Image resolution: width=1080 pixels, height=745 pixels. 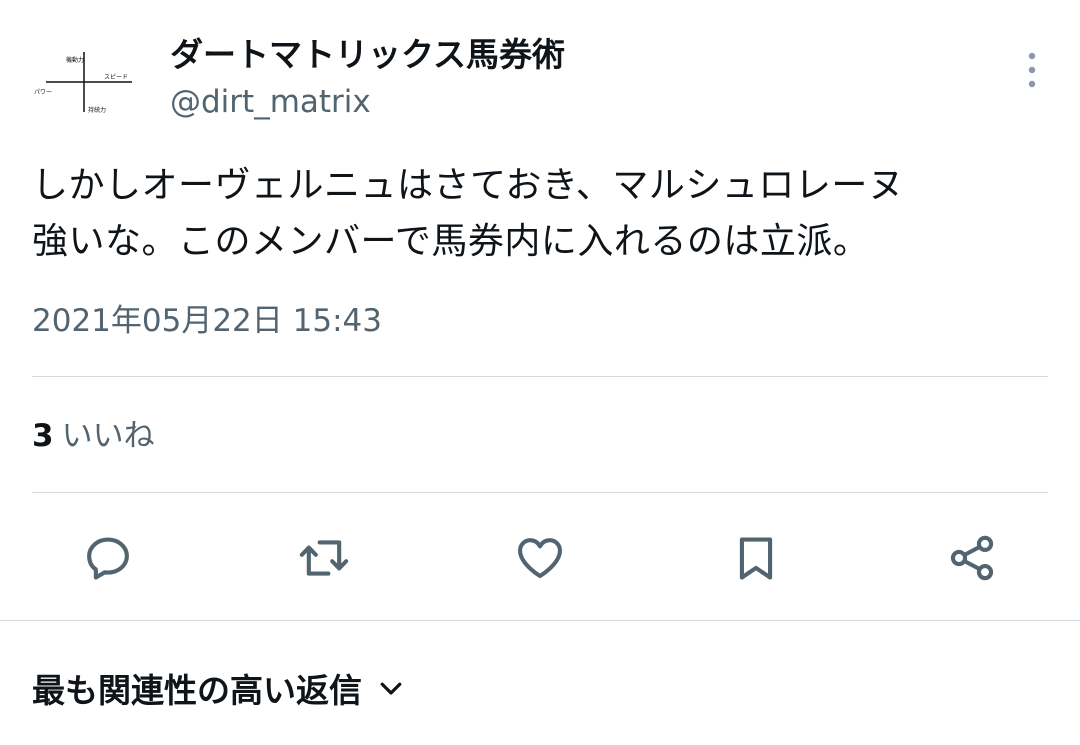 I want to click on likes-count: 3, so click(x=43, y=436).